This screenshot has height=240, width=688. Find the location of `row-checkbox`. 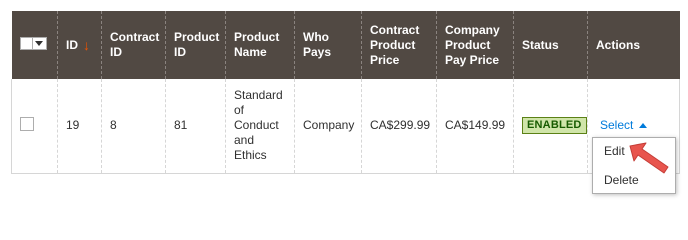

row-checkbox is located at coordinates (27, 123).